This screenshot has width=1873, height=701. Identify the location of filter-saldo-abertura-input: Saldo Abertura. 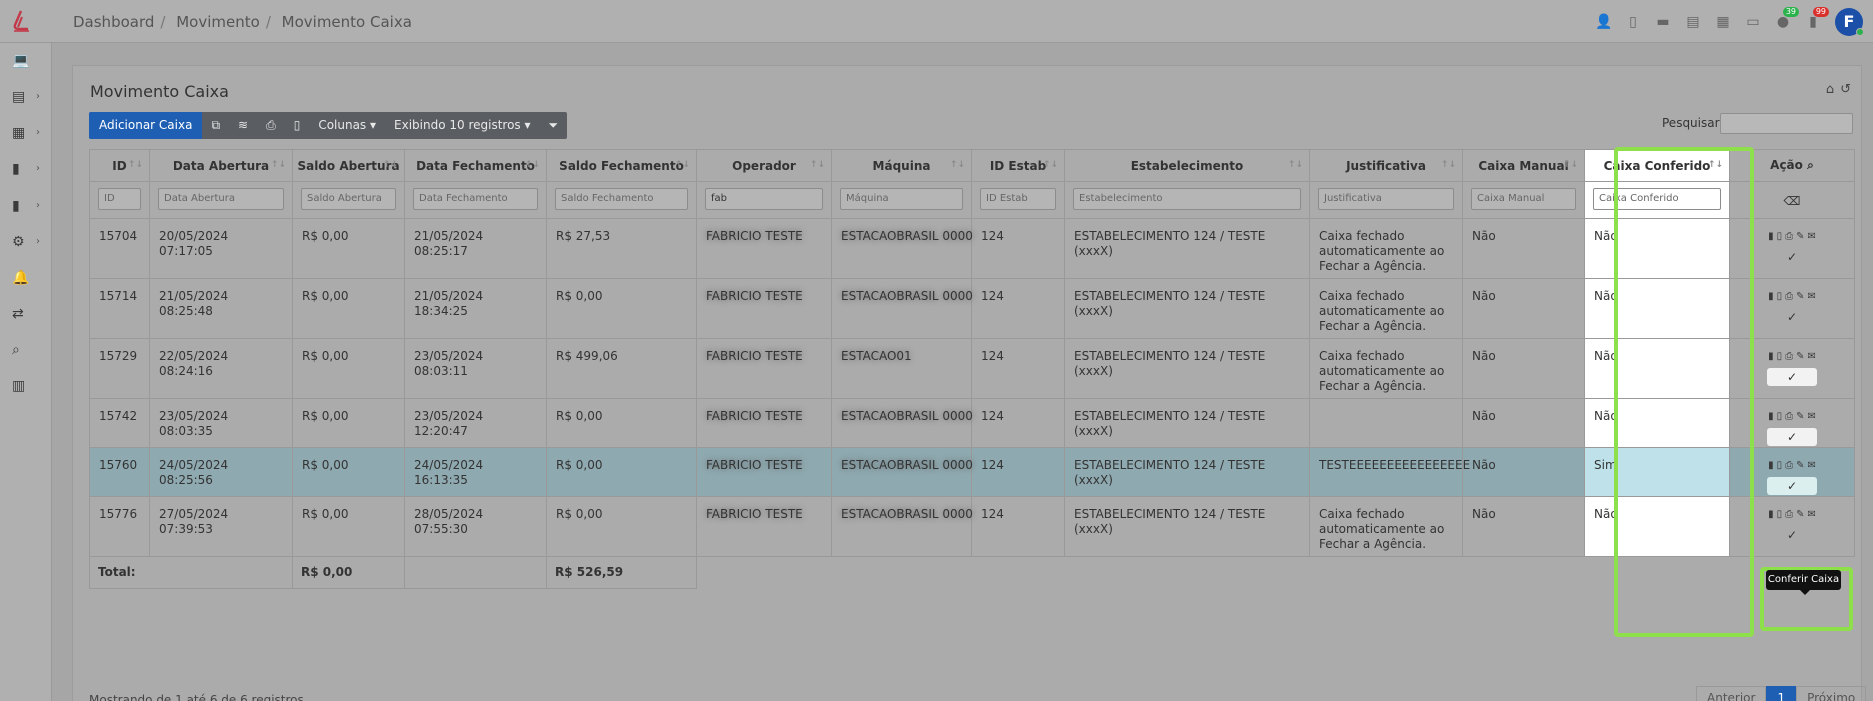
(348, 199).